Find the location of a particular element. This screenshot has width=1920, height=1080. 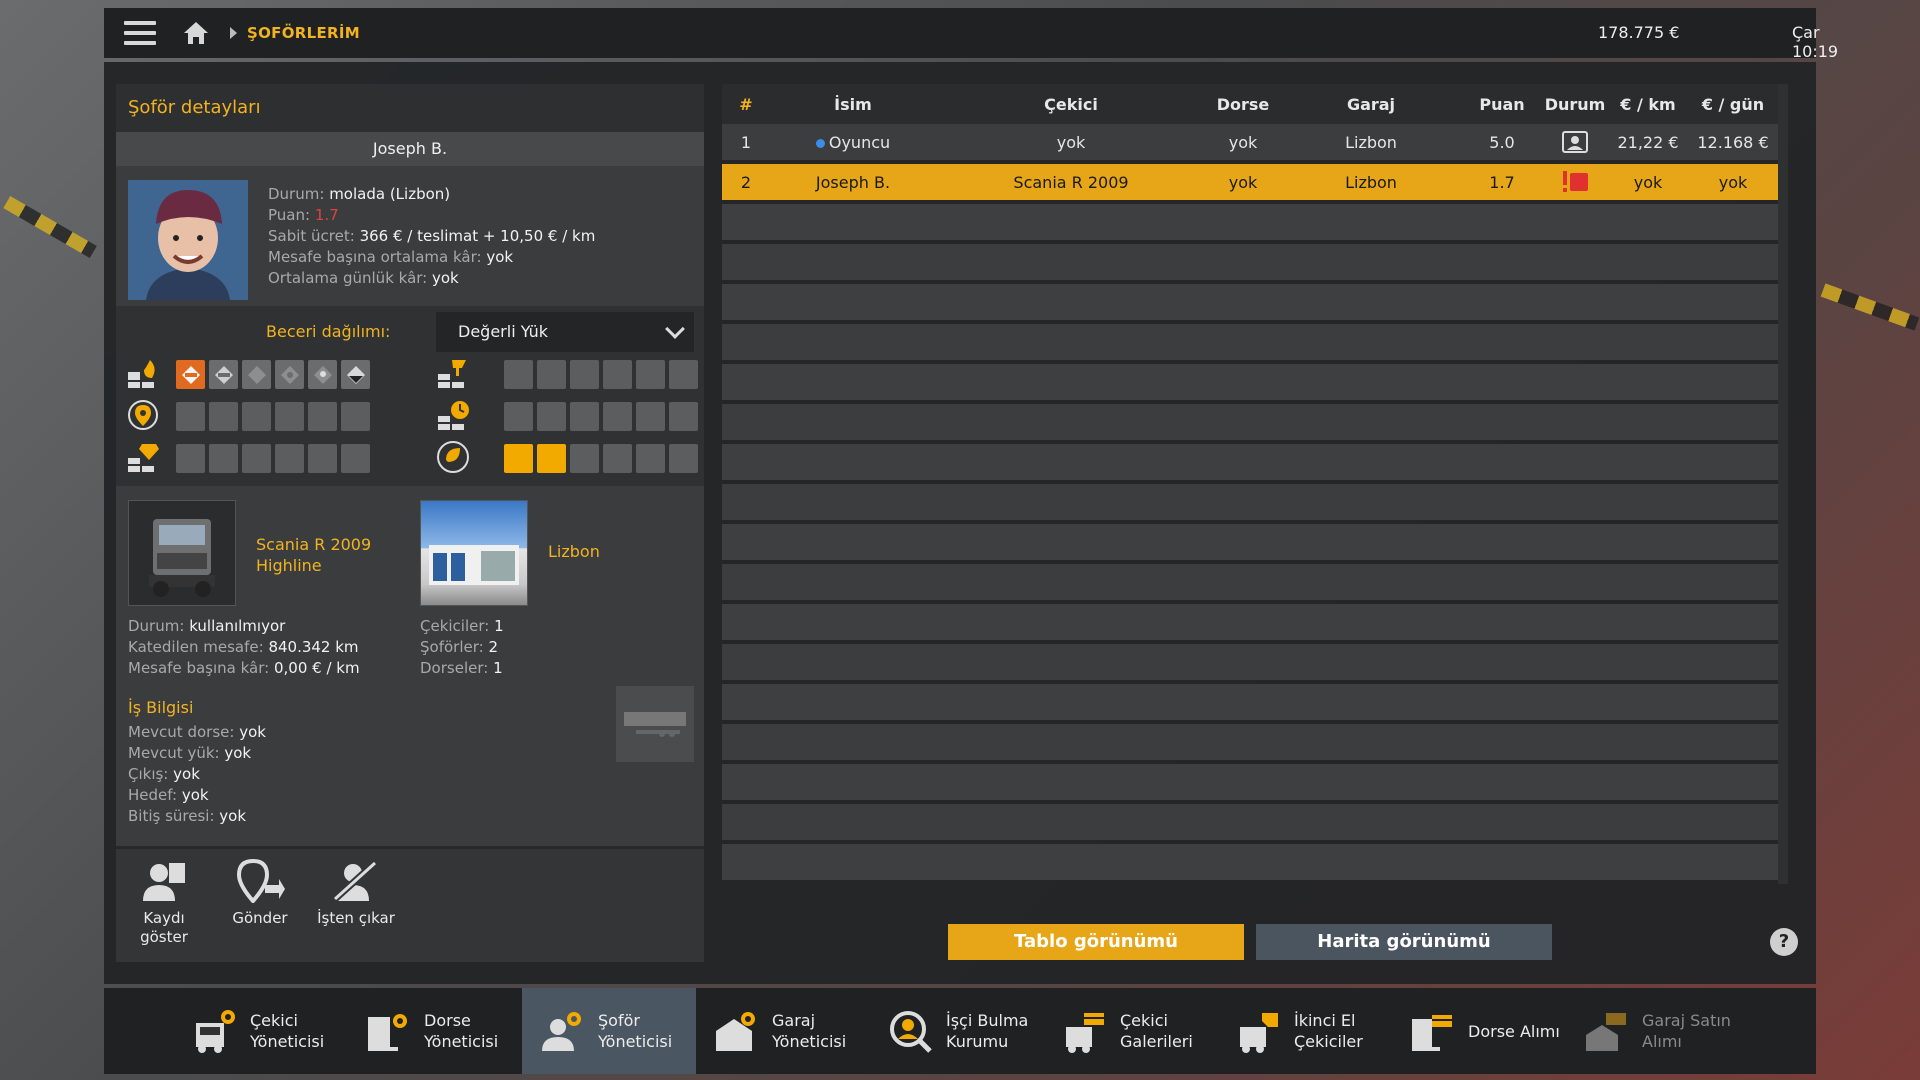

breadcrumb: ŞOFÖRLERİM is located at coordinates (303, 33).